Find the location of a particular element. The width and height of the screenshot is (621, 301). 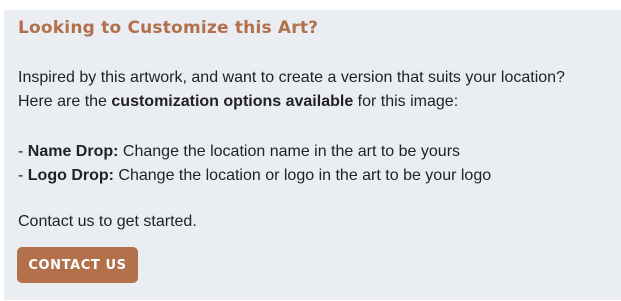

option-title: Name Drop: is located at coordinates (73, 151).